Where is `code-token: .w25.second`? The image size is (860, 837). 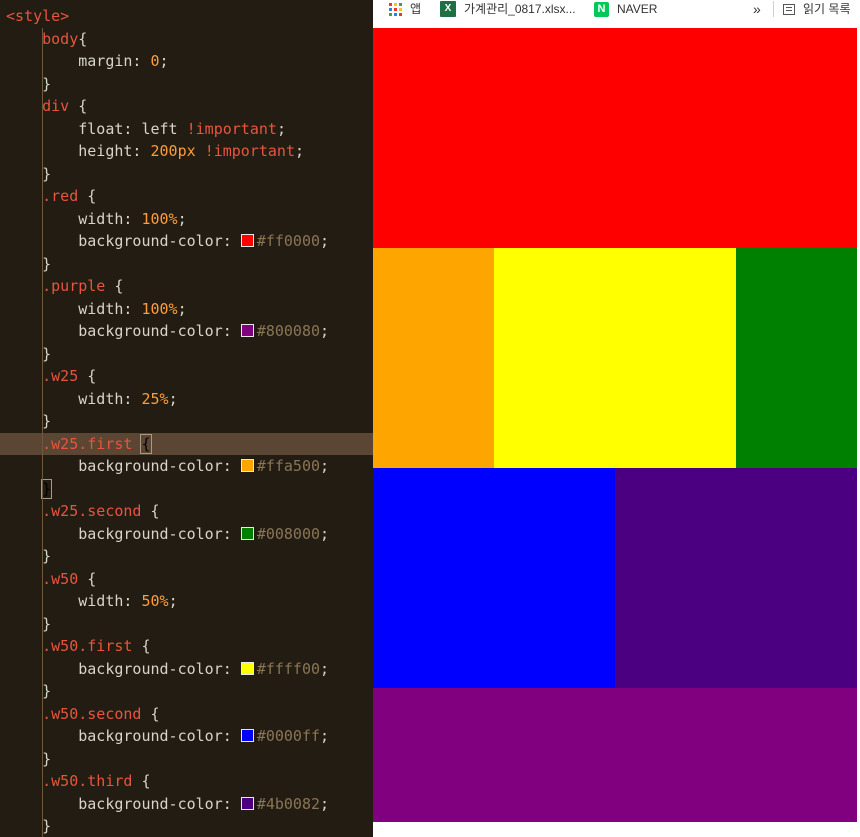
code-token: .w25.second is located at coordinates (92, 511).